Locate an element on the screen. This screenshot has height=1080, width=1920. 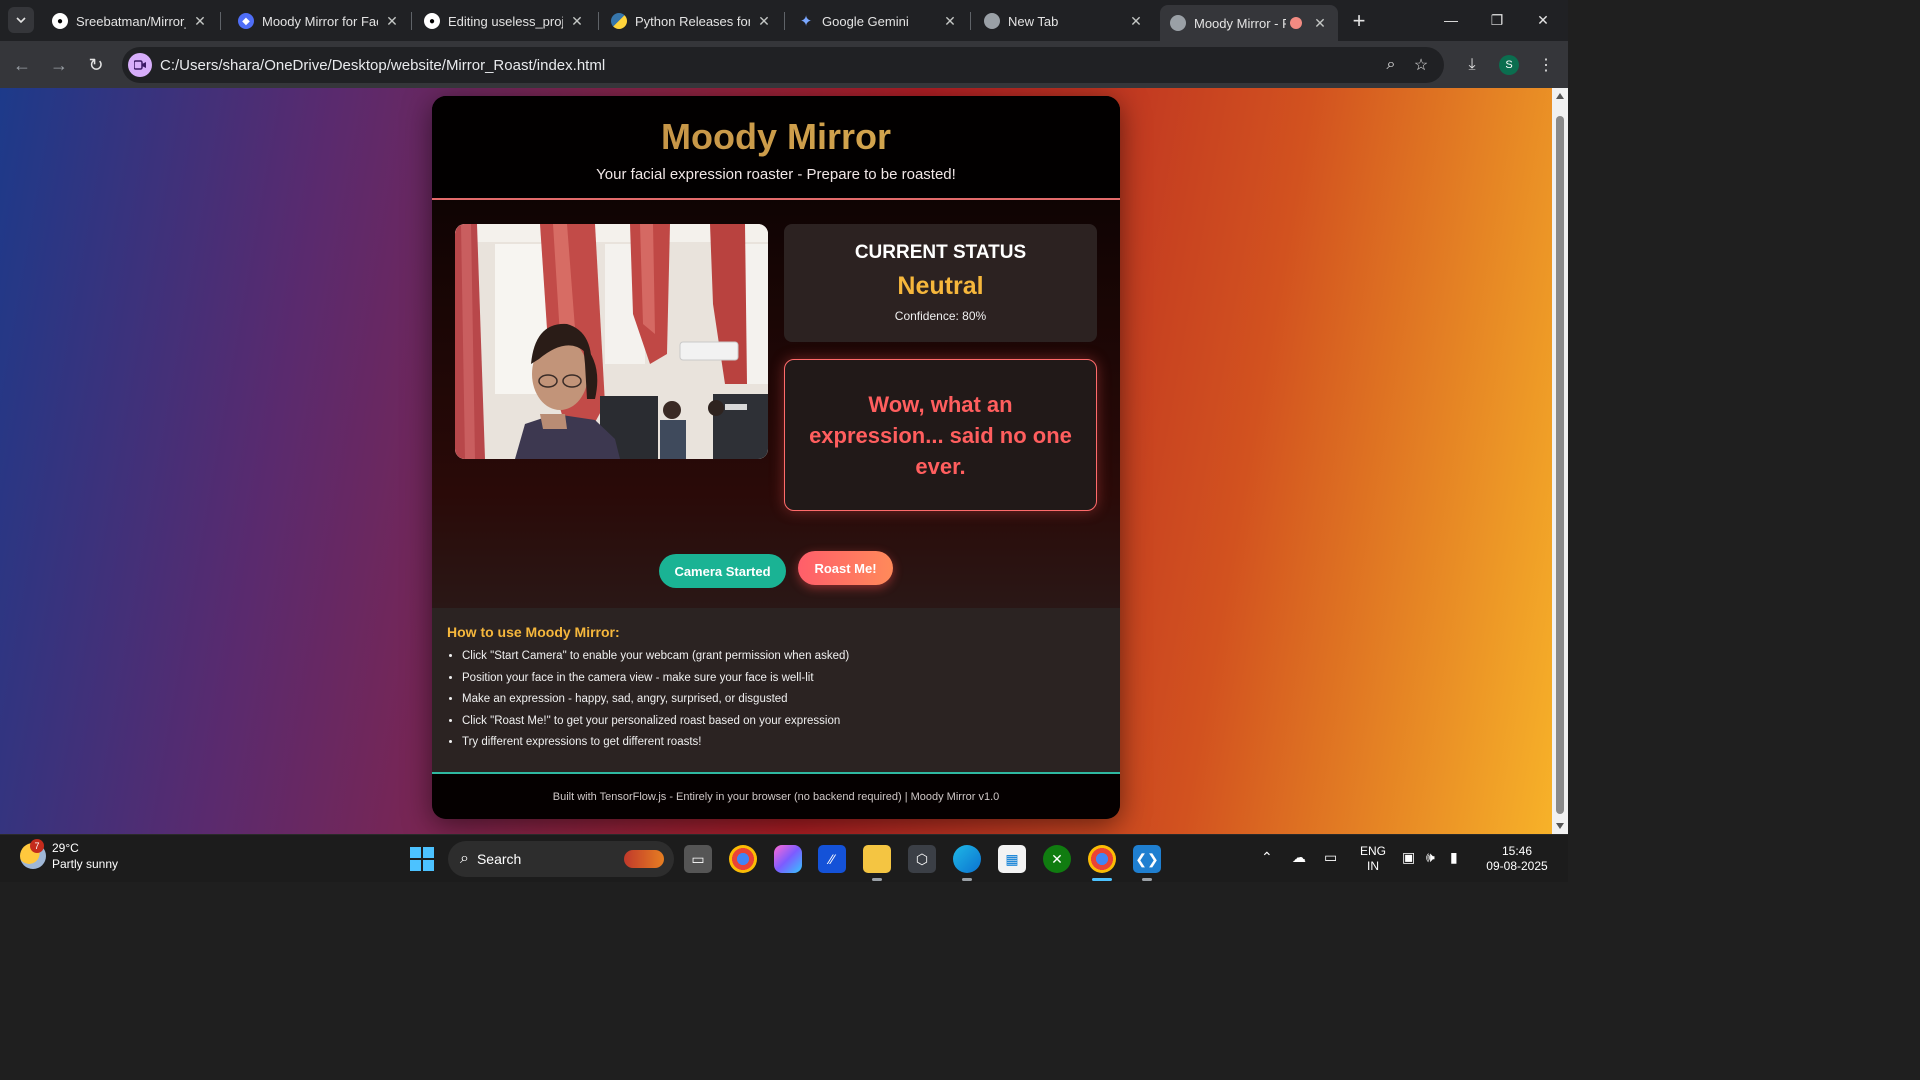
restore-button: ❐ is located at coordinates (1497, 20).